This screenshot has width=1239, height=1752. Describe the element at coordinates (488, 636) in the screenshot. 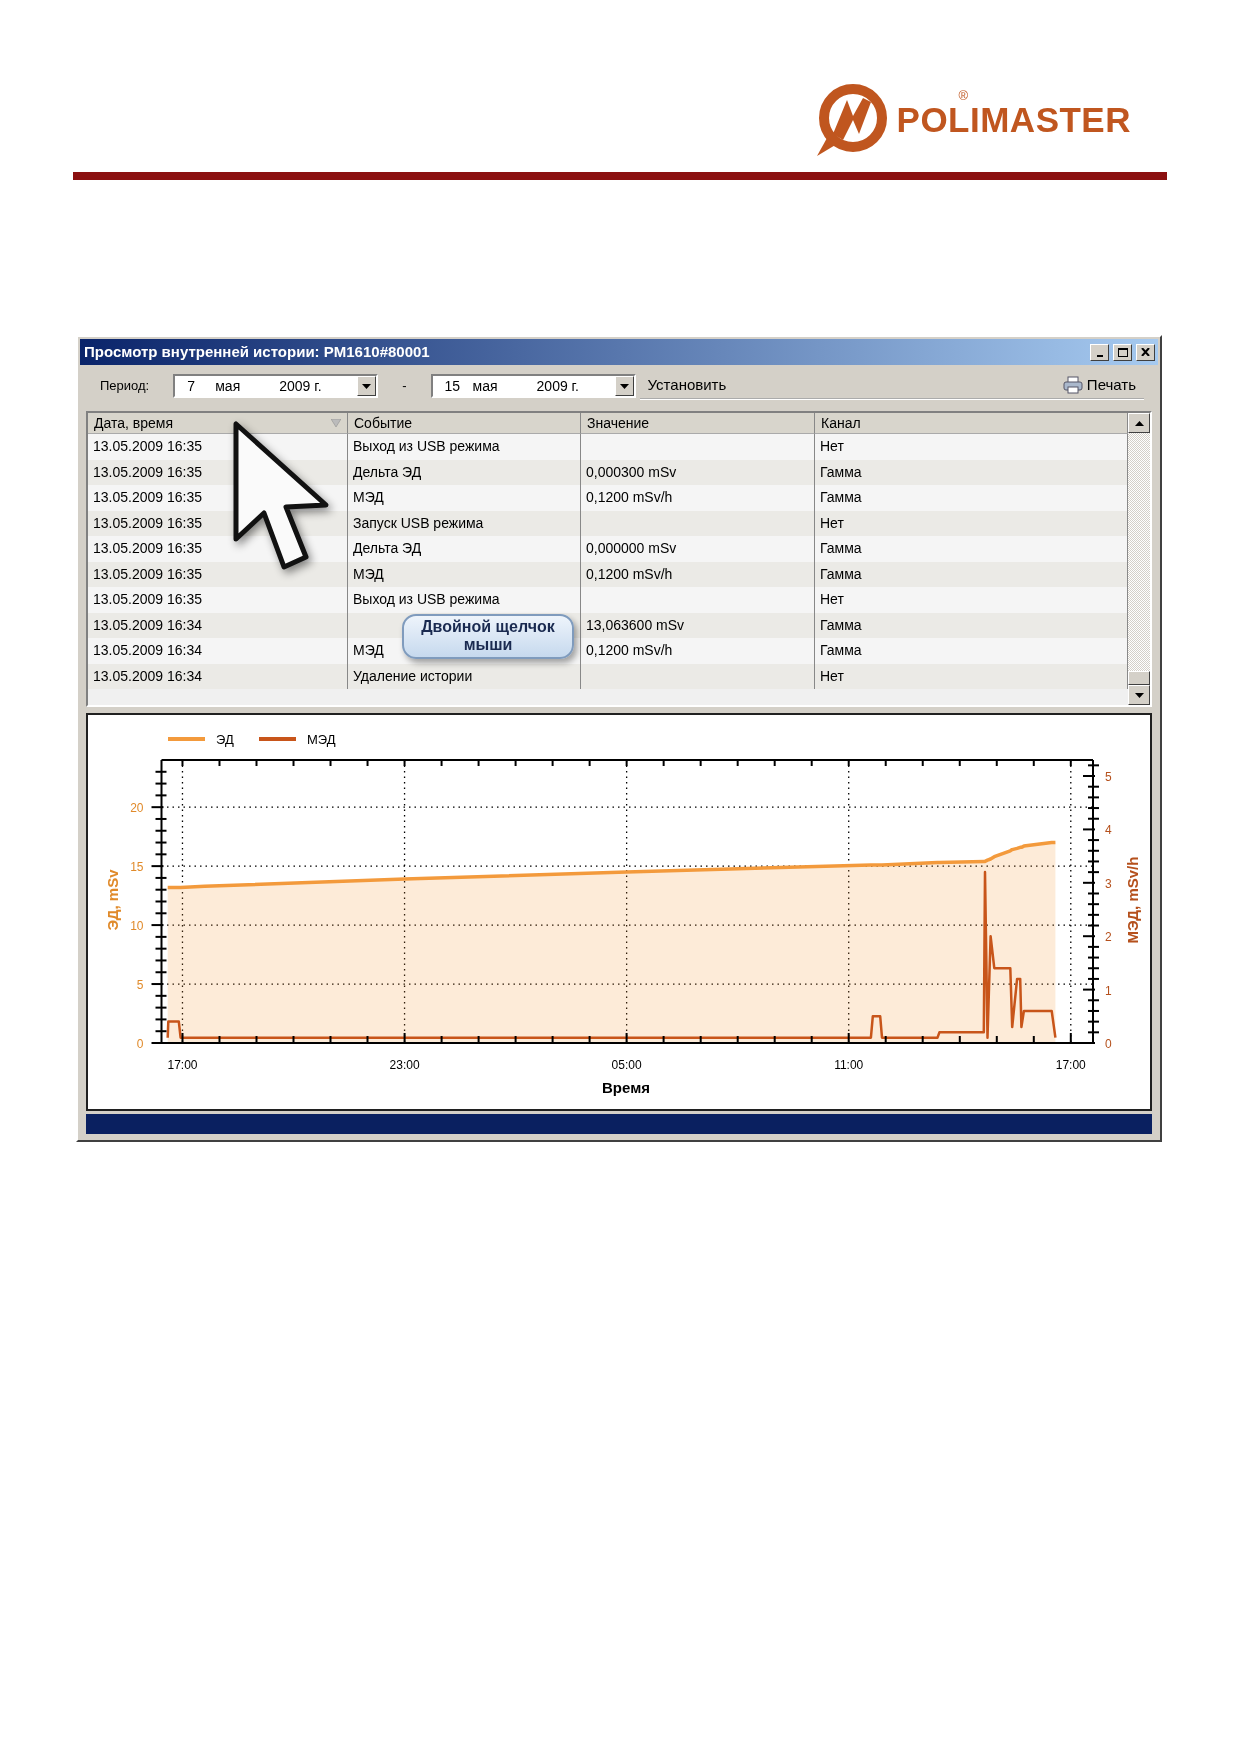

I see `callout: Двойной щелчок мыши` at that location.